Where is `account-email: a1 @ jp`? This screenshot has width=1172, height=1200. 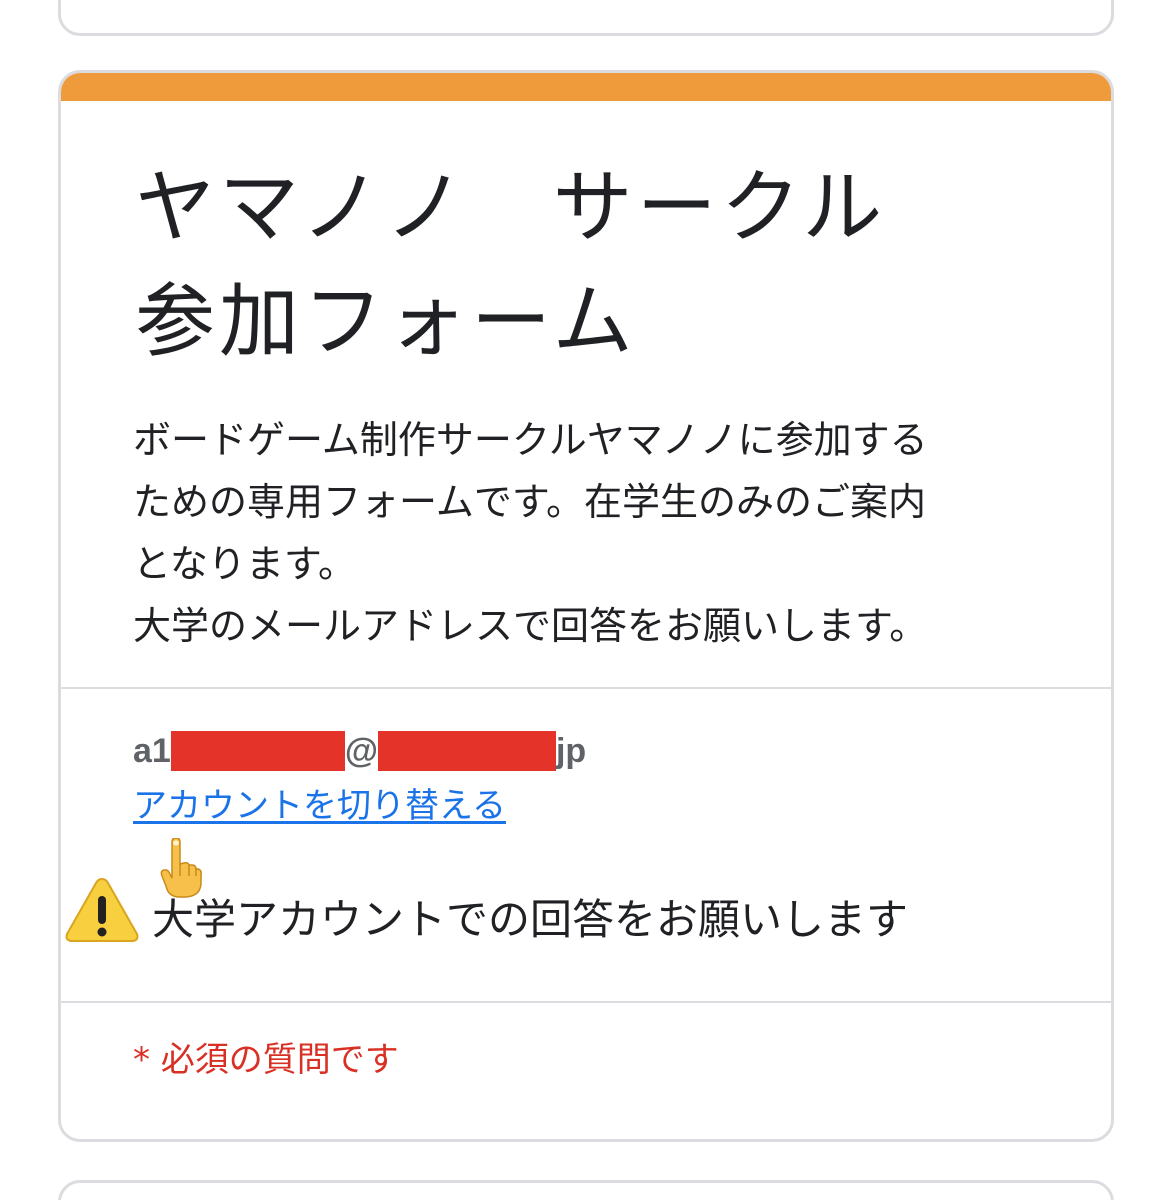 account-email: a1 @ jp is located at coordinates (359, 751).